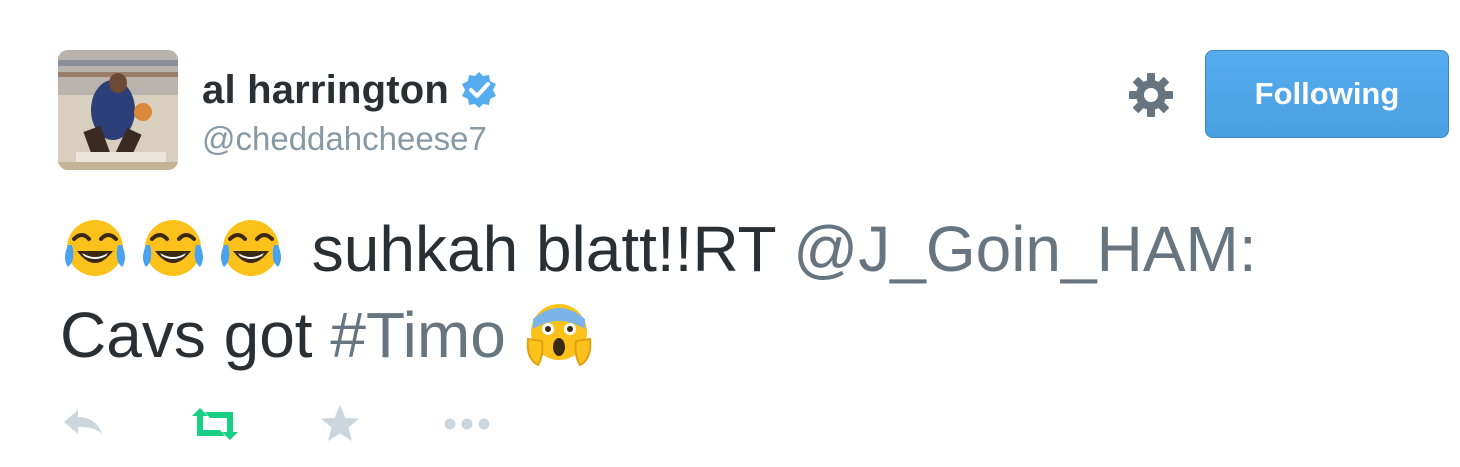 This screenshot has height=467, width=1460. What do you see at coordinates (186, 335) in the screenshot?
I see `tweet-text-part2: Cavs got` at bounding box center [186, 335].